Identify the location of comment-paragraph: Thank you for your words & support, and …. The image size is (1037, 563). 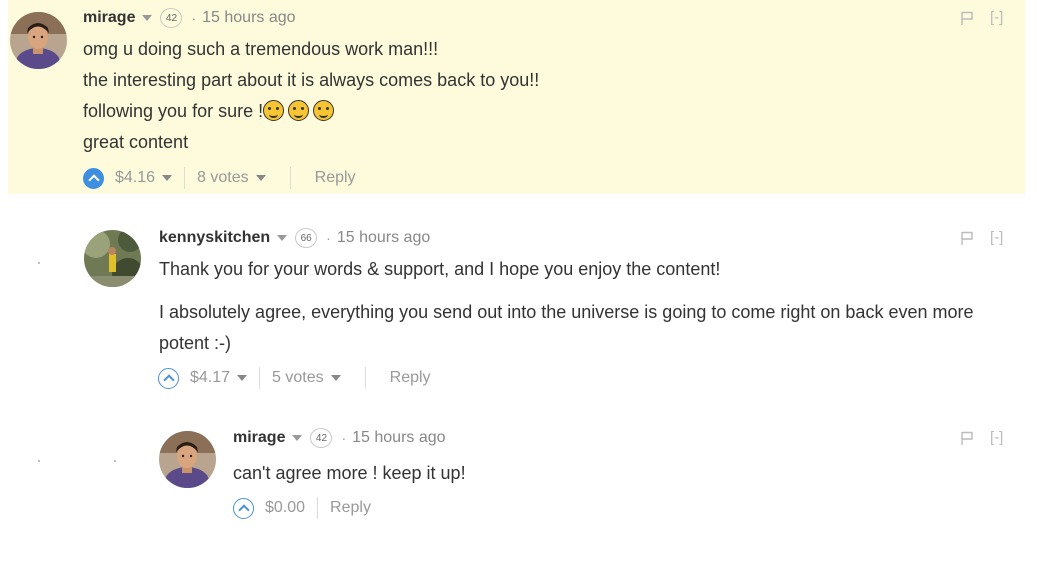
(440, 269).